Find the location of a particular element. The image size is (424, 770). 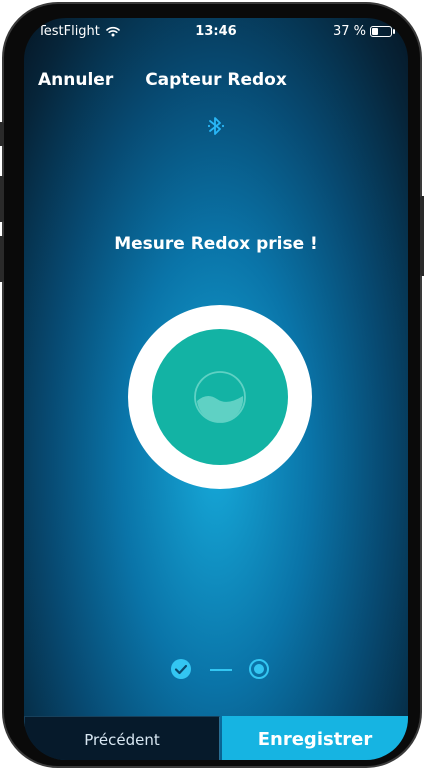

measurement-status-message: Mesure Redox prise ! is located at coordinates (216, 244).